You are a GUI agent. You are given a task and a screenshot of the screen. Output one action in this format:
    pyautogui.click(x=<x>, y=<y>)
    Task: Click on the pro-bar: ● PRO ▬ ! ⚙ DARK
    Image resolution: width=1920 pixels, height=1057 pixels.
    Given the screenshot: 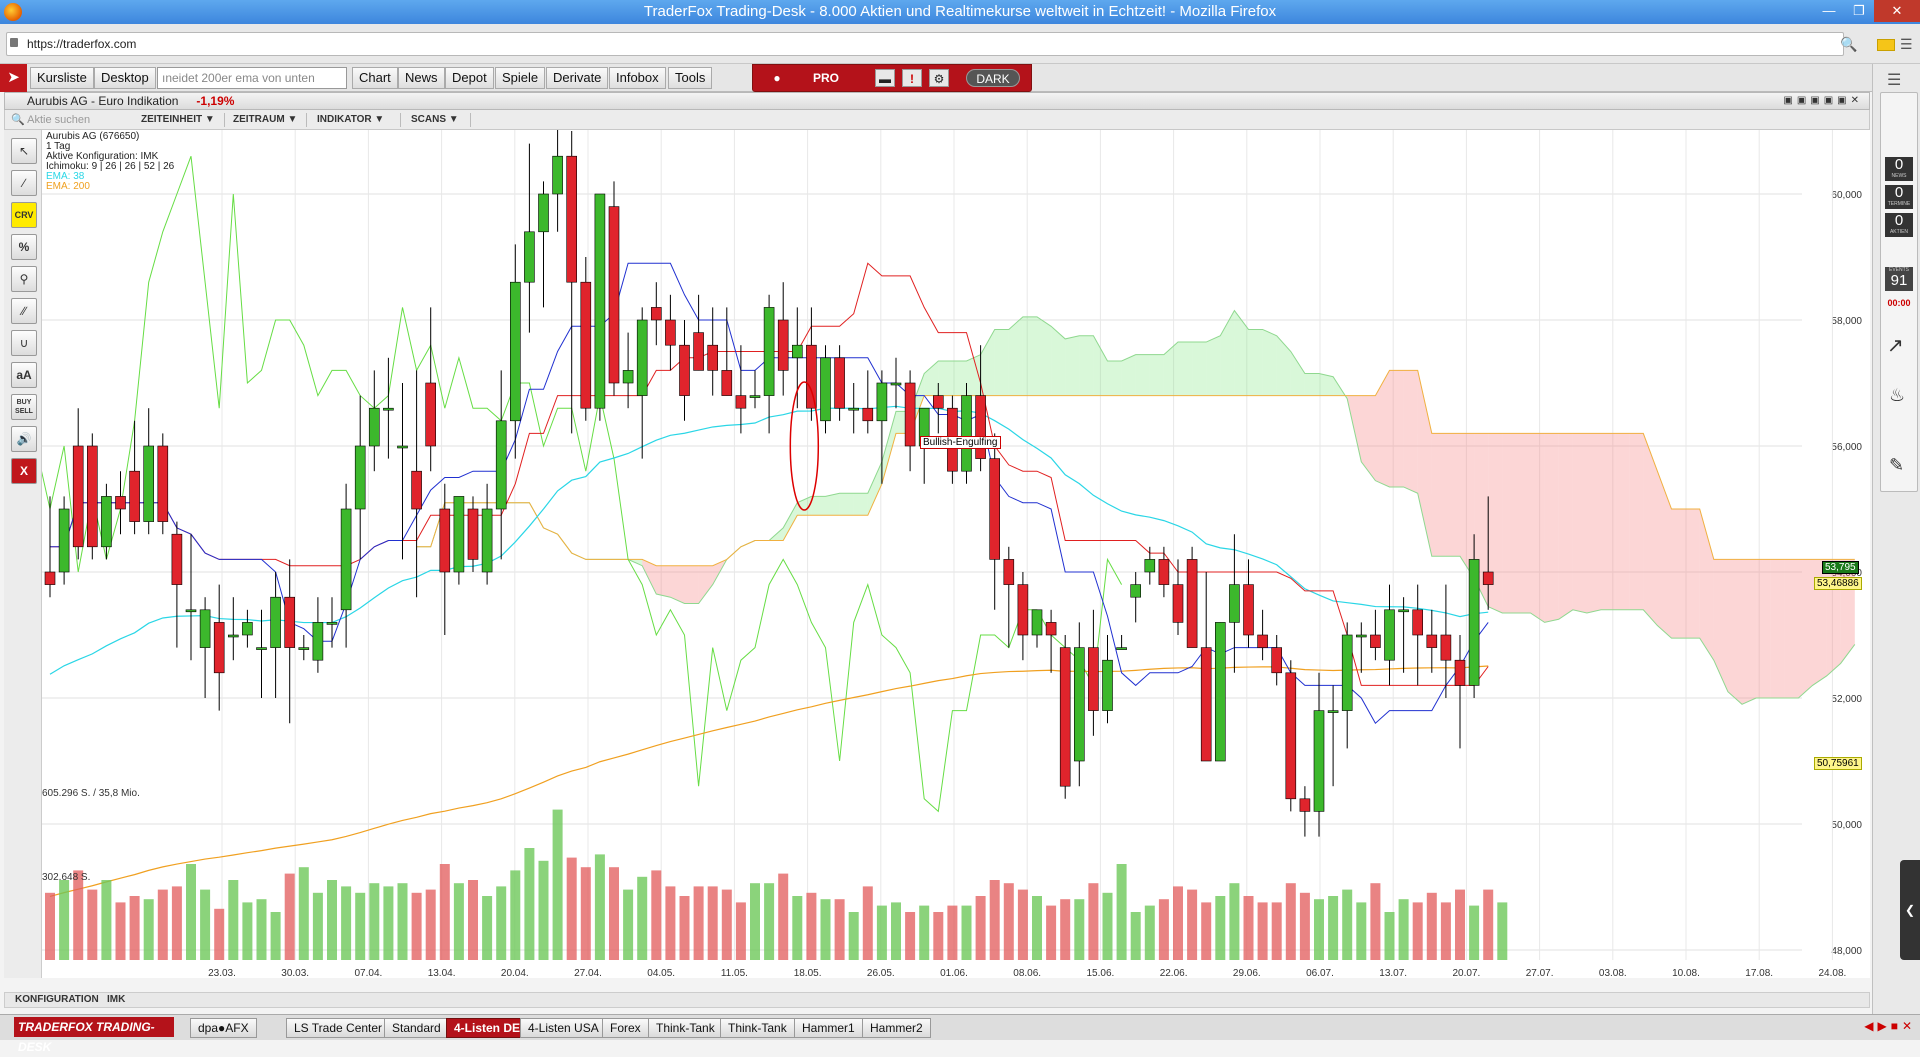 What is the action you would take?
    pyautogui.click(x=892, y=78)
    